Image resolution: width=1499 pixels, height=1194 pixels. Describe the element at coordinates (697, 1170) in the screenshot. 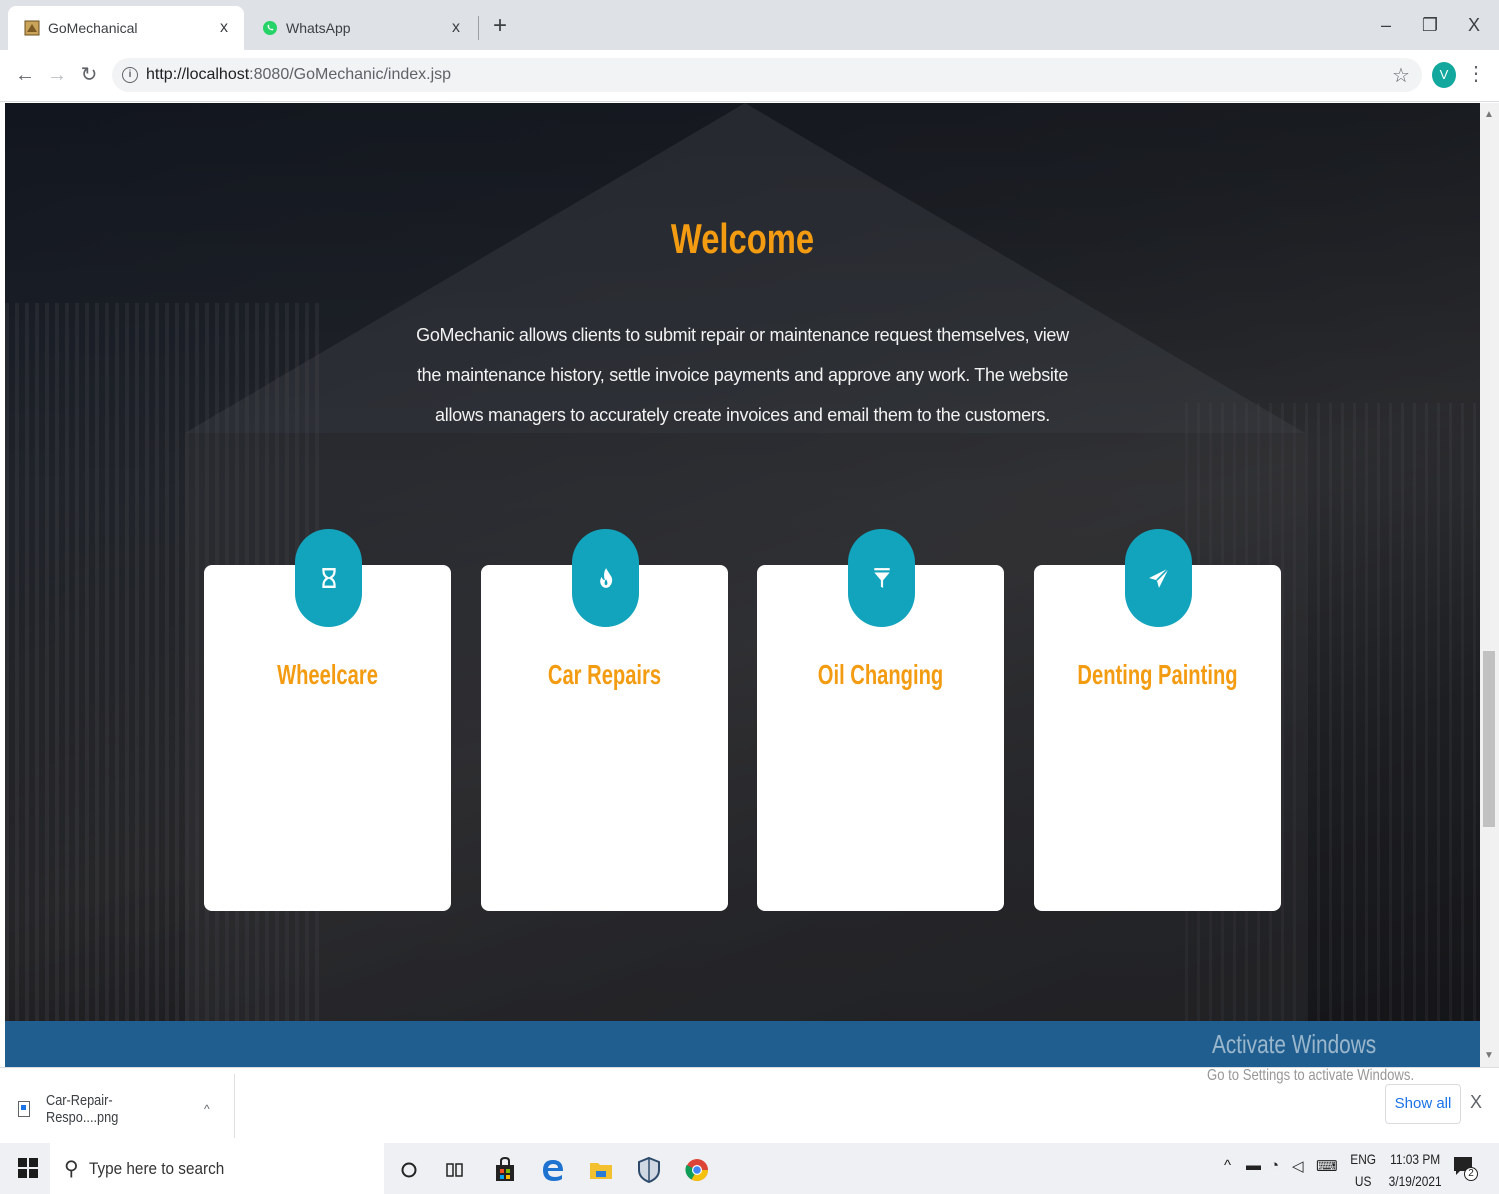

I see `chrome-icon` at that location.